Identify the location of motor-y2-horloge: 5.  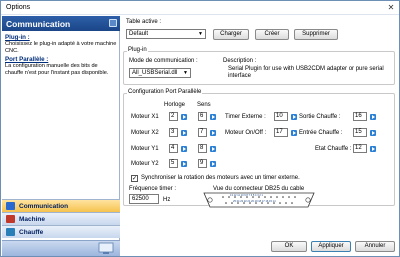
(173, 163).